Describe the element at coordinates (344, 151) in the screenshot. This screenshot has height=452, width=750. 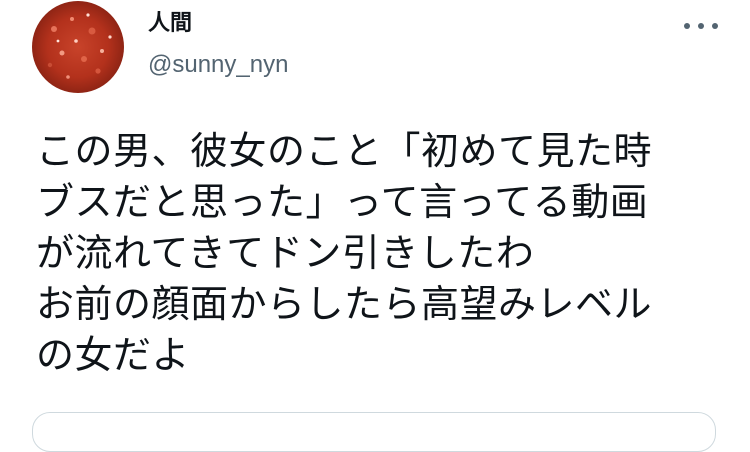
I see `tweet-text-line: この男、彼女のこと「初めて見た時` at that location.